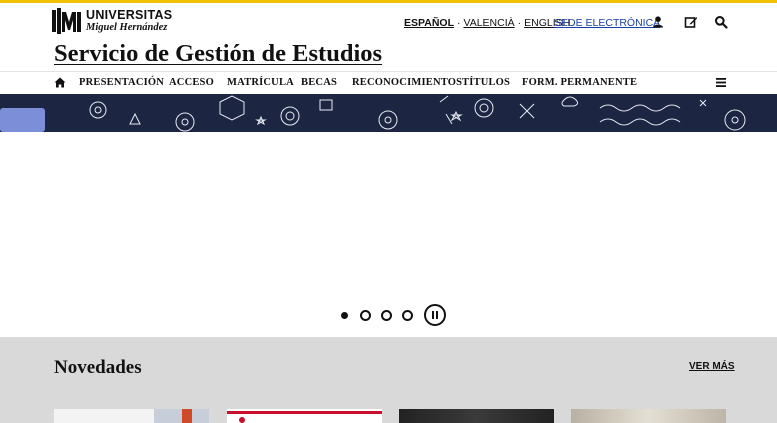 This screenshot has width=777, height=423. What do you see at coordinates (121, 82) in the screenshot?
I see `nav-item-presentacion: PRESENTACIÓN` at bounding box center [121, 82].